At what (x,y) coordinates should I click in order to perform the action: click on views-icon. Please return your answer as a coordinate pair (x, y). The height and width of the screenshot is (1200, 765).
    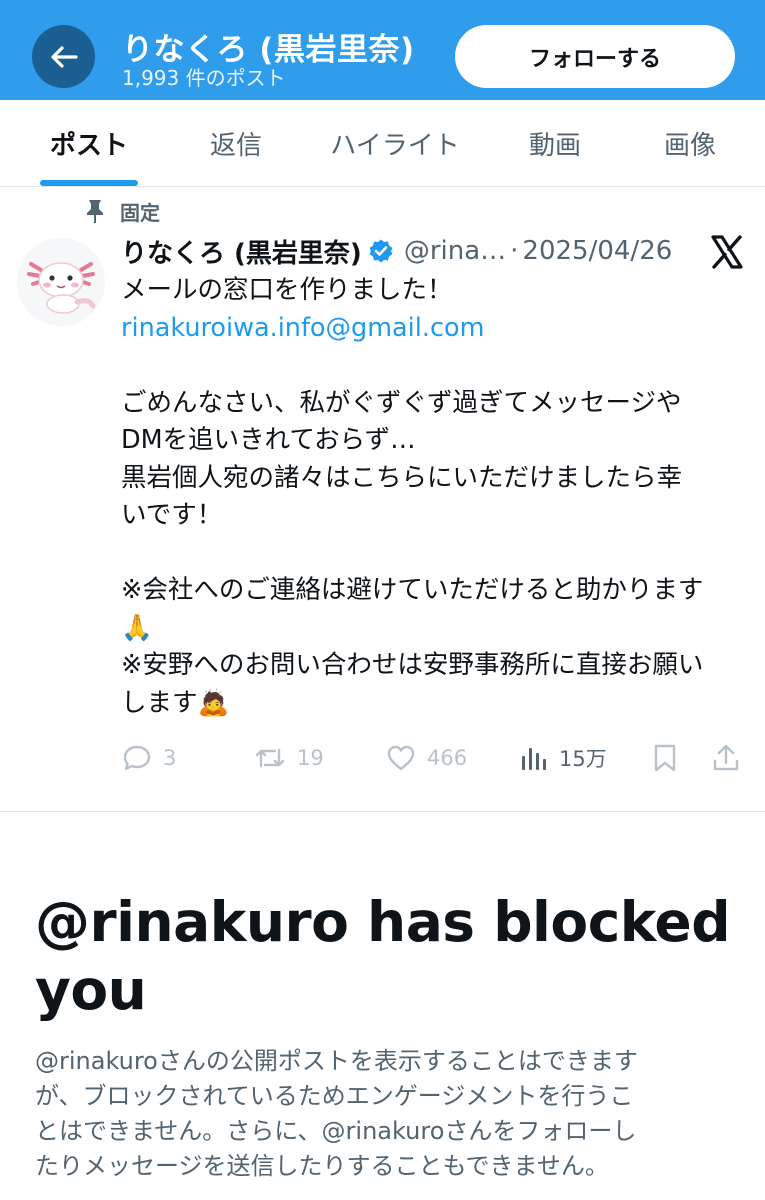
    Looking at the image, I should click on (534, 759).